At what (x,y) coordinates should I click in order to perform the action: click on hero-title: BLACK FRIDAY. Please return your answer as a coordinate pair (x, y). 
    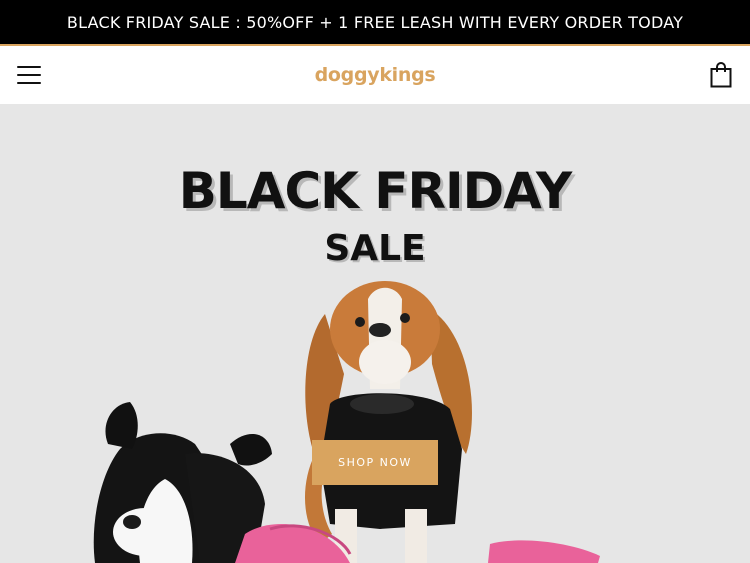
    Looking at the image, I should click on (375, 191).